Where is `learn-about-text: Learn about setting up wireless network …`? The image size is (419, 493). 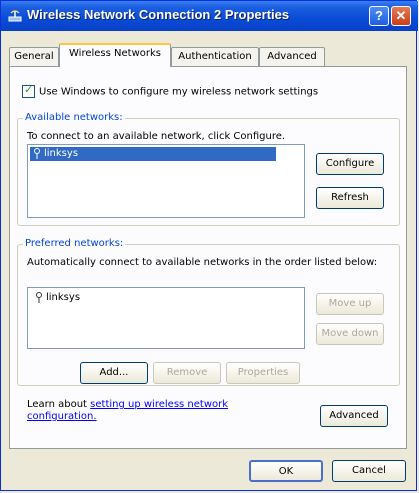 learn-about-text: Learn about setting up wireless network … is located at coordinates (147, 411).